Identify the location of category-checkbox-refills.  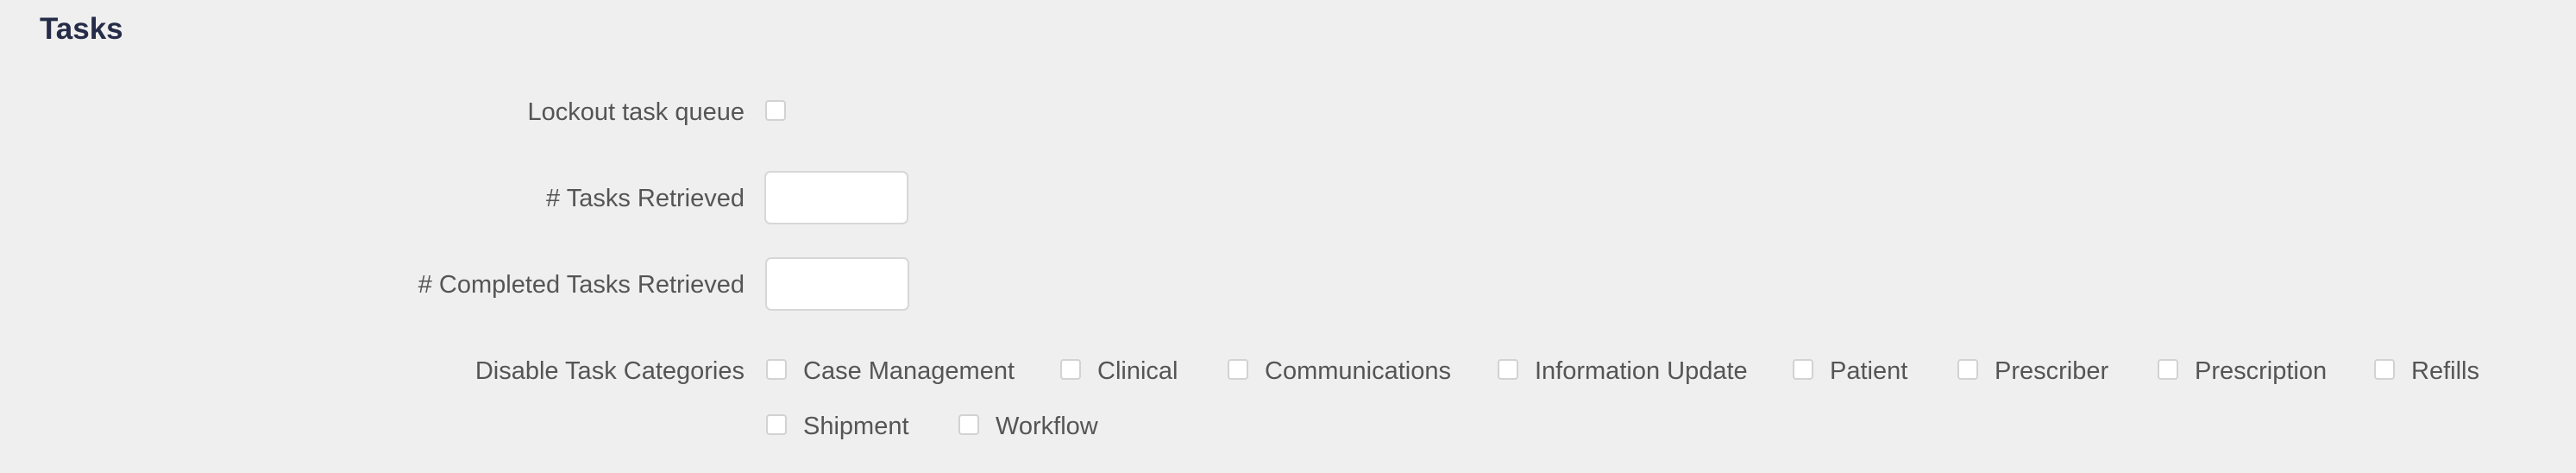
(2384, 370).